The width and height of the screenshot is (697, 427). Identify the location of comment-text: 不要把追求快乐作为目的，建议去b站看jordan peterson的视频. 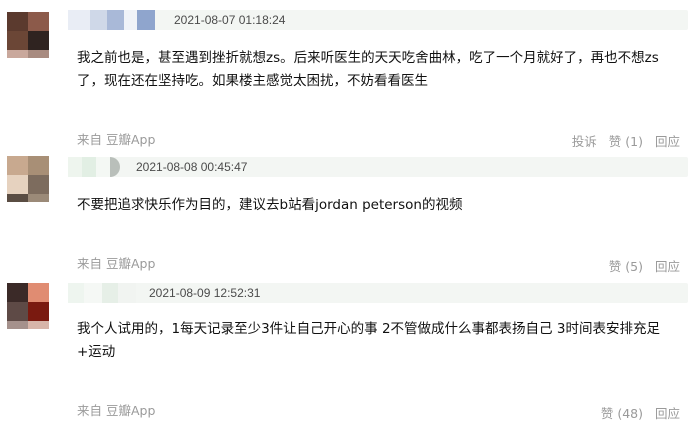
(383, 205).